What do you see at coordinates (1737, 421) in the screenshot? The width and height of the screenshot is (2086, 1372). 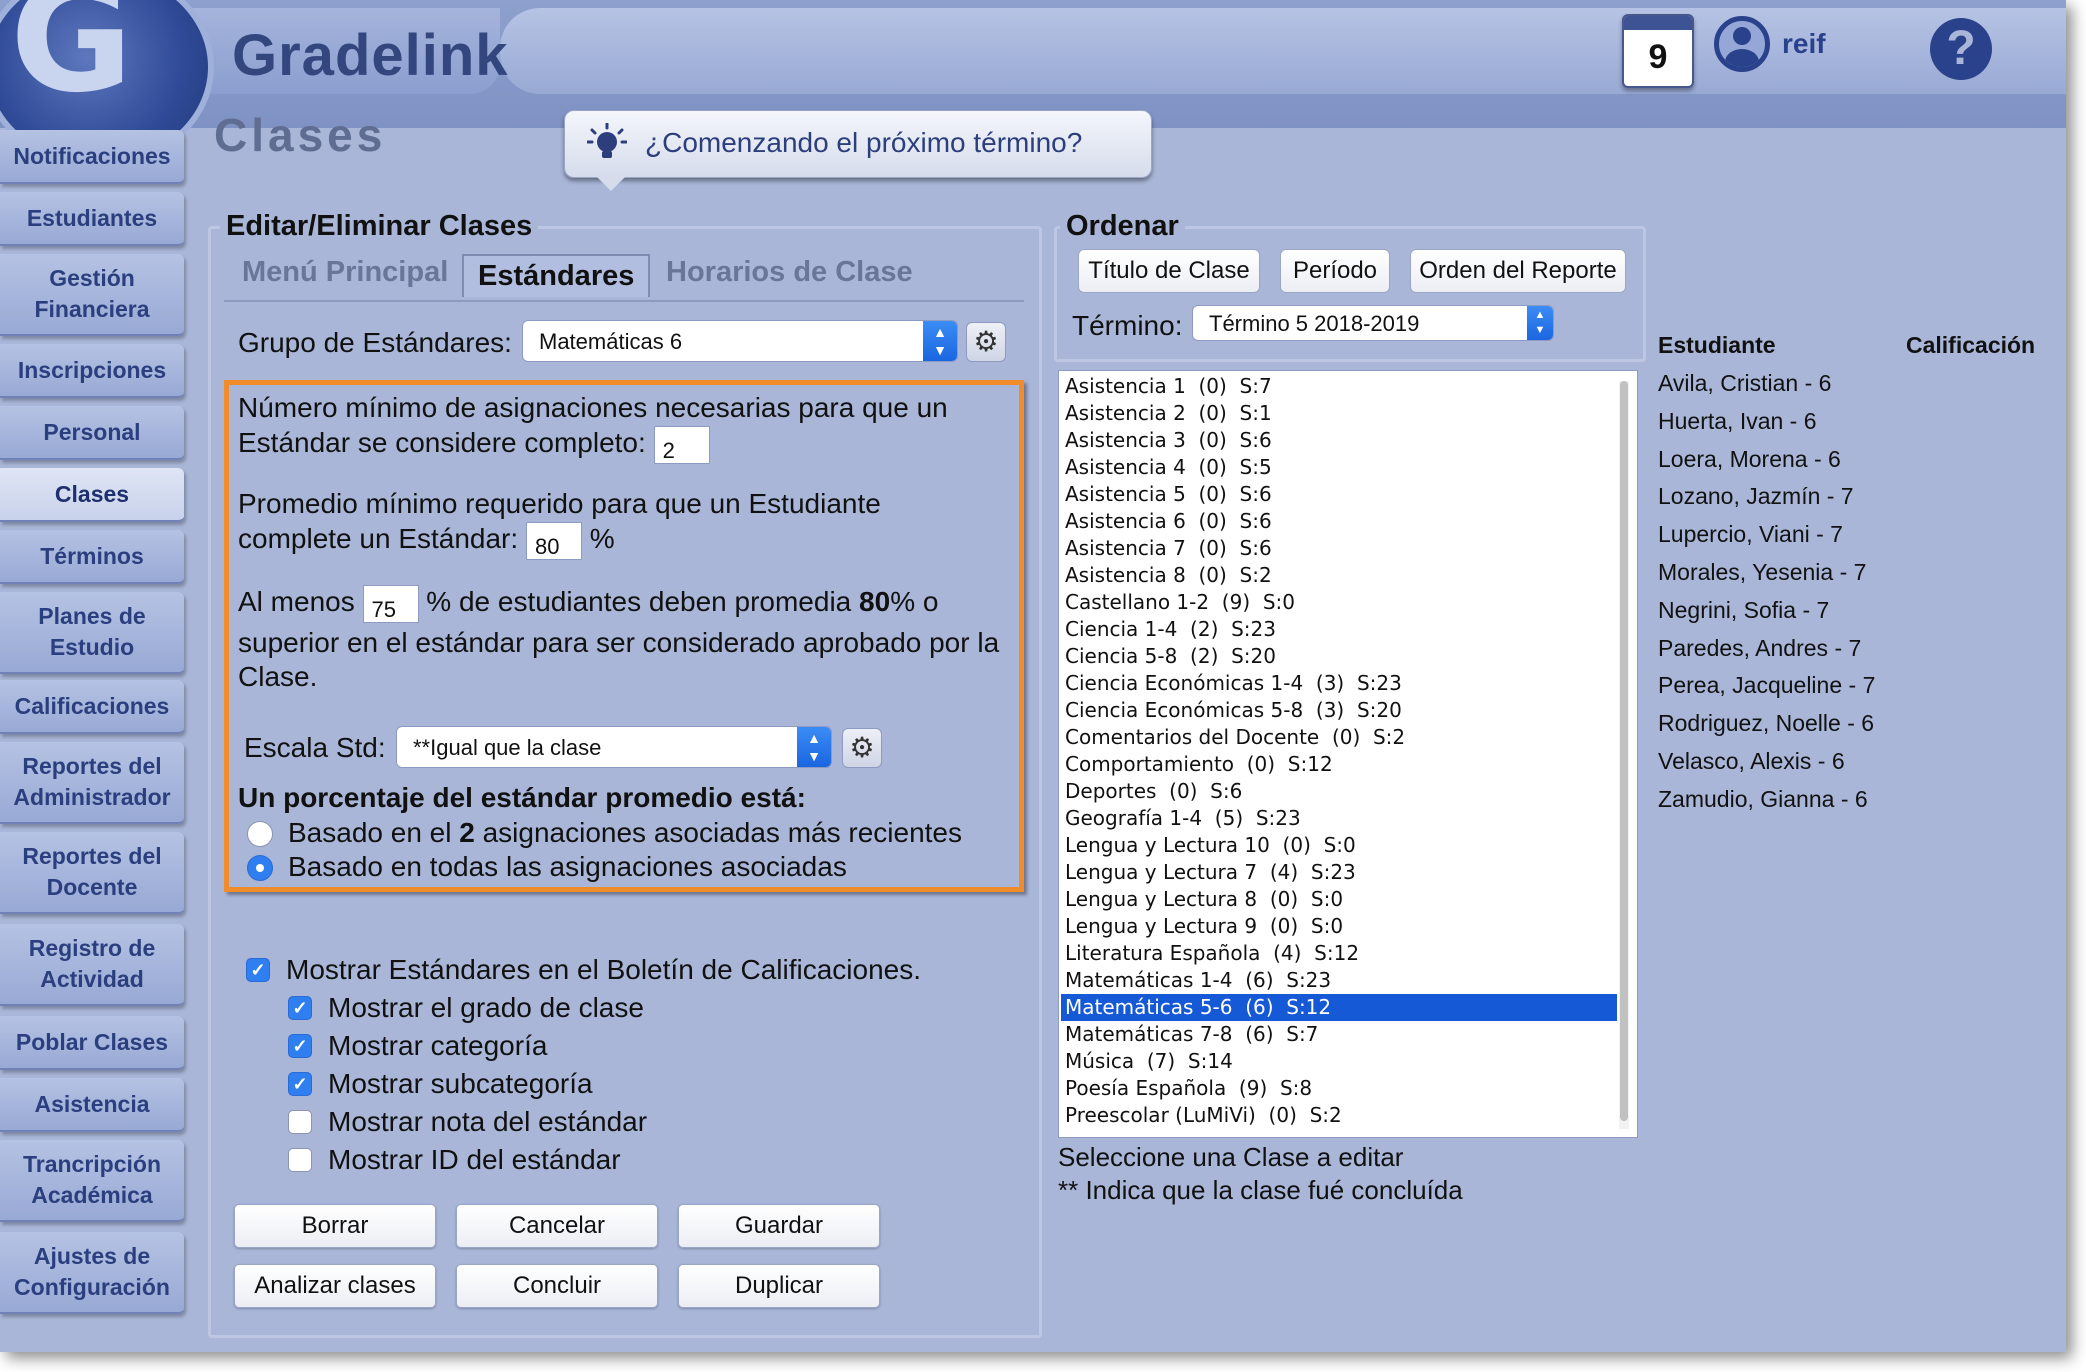 I see `student-list-item: Huerta, Ivan - 6` at bounding box center [1737, 421].